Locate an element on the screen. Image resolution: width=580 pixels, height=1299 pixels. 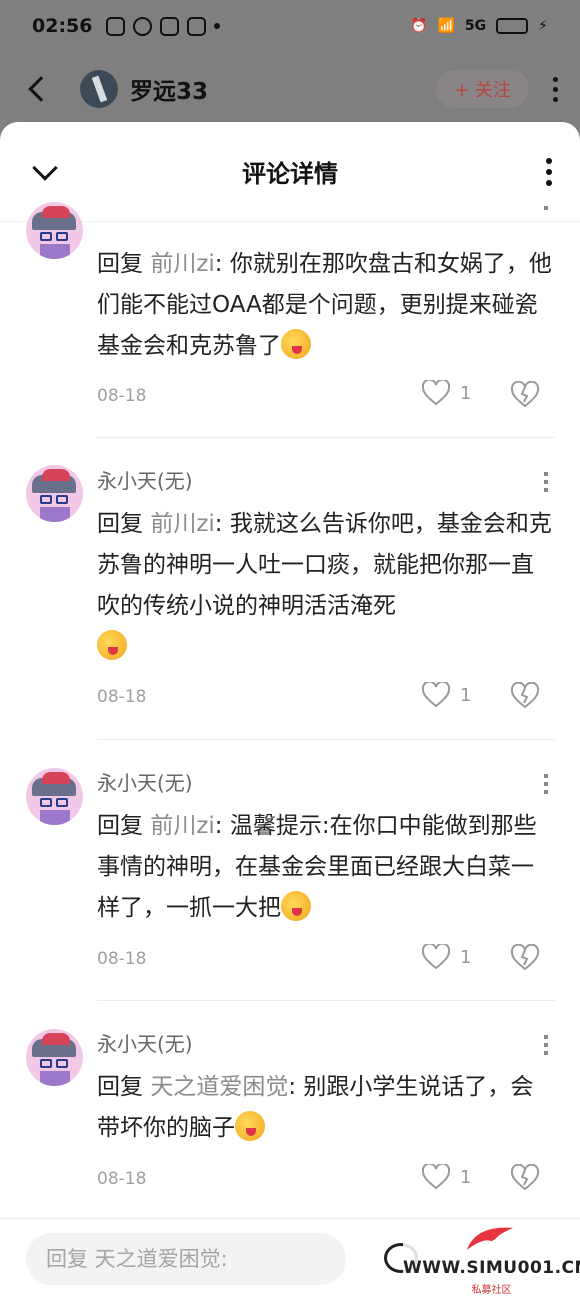
alarm-icon: ⏰ is located at coordinates (419, 26).